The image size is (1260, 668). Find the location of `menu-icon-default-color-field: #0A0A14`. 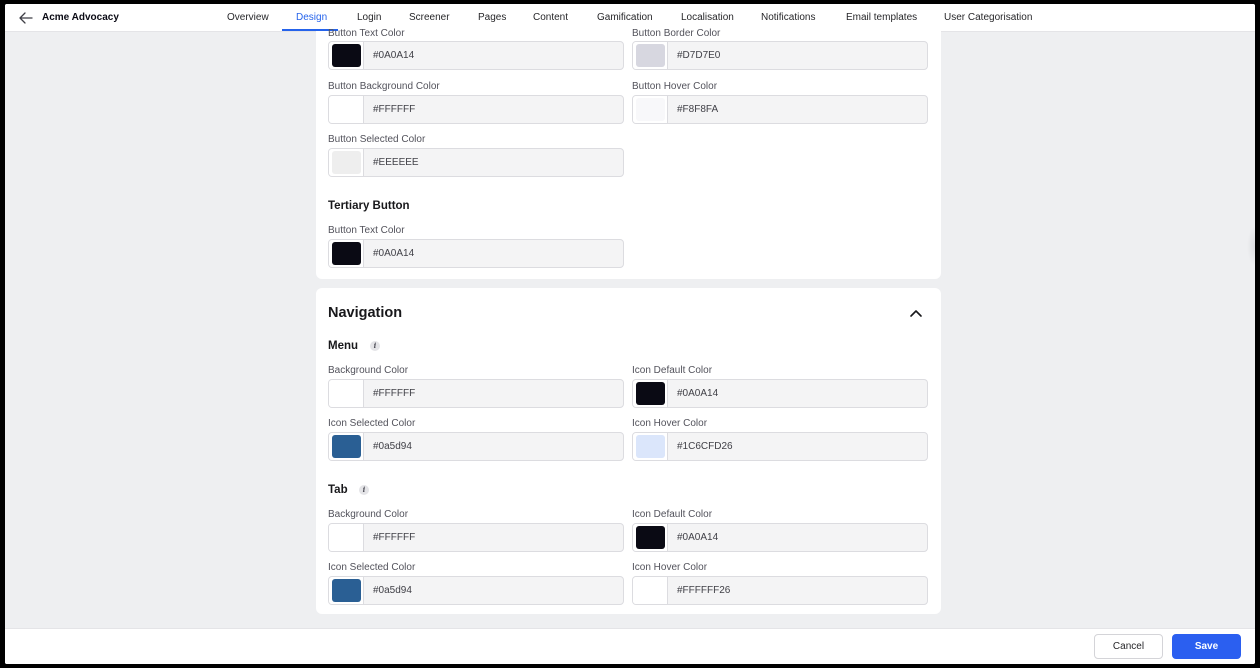

menu-icon-default-color-field: #0A0A14 is located at coordinates (780, 393).